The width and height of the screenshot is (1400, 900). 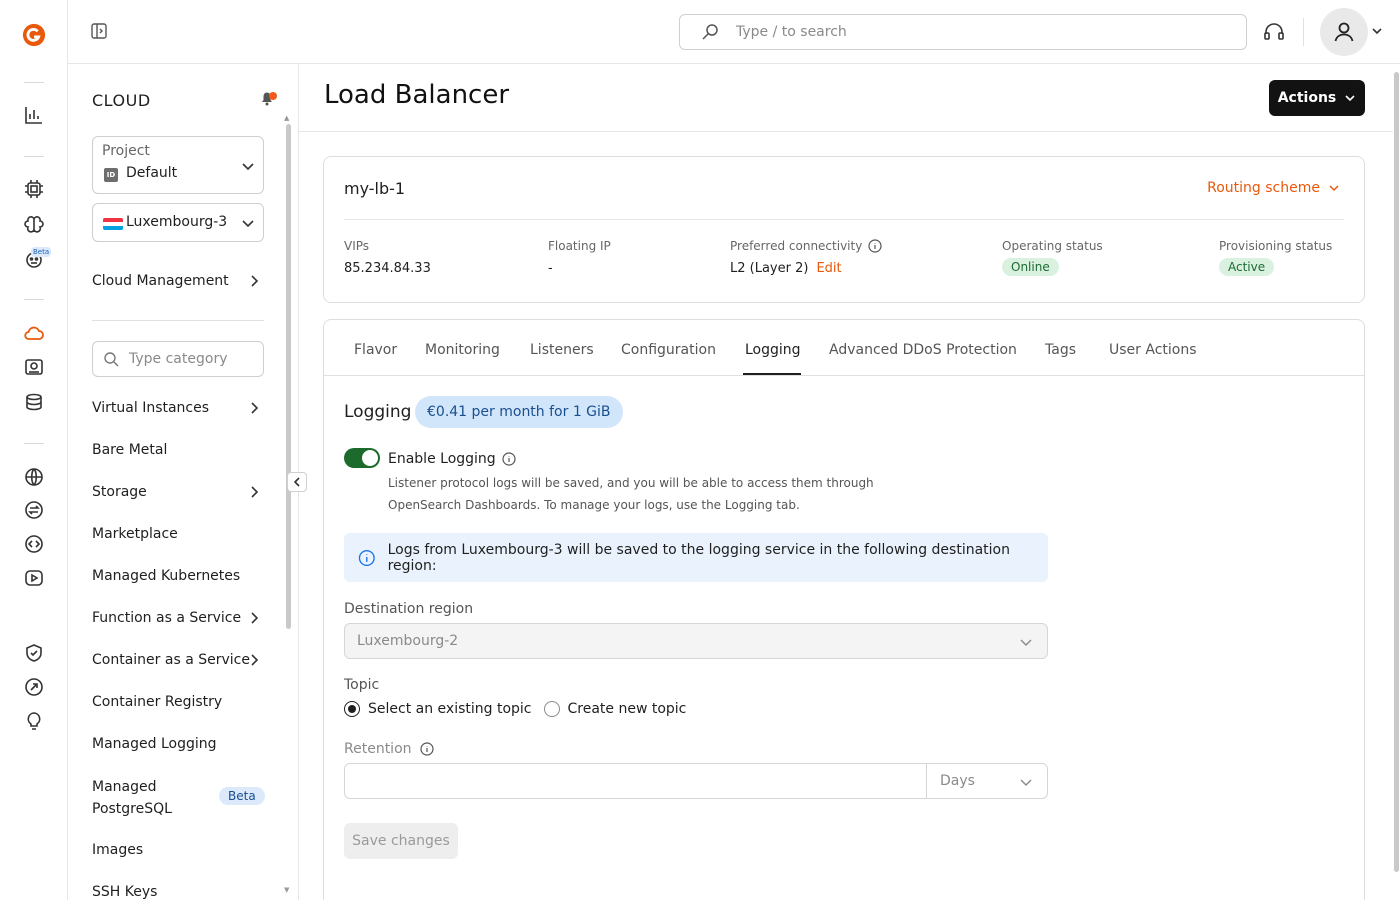 What do you see at coordinates (401, 841) in the screenshot?
I see `save-changes-button: Save changes` at bounding box center [401, 841].